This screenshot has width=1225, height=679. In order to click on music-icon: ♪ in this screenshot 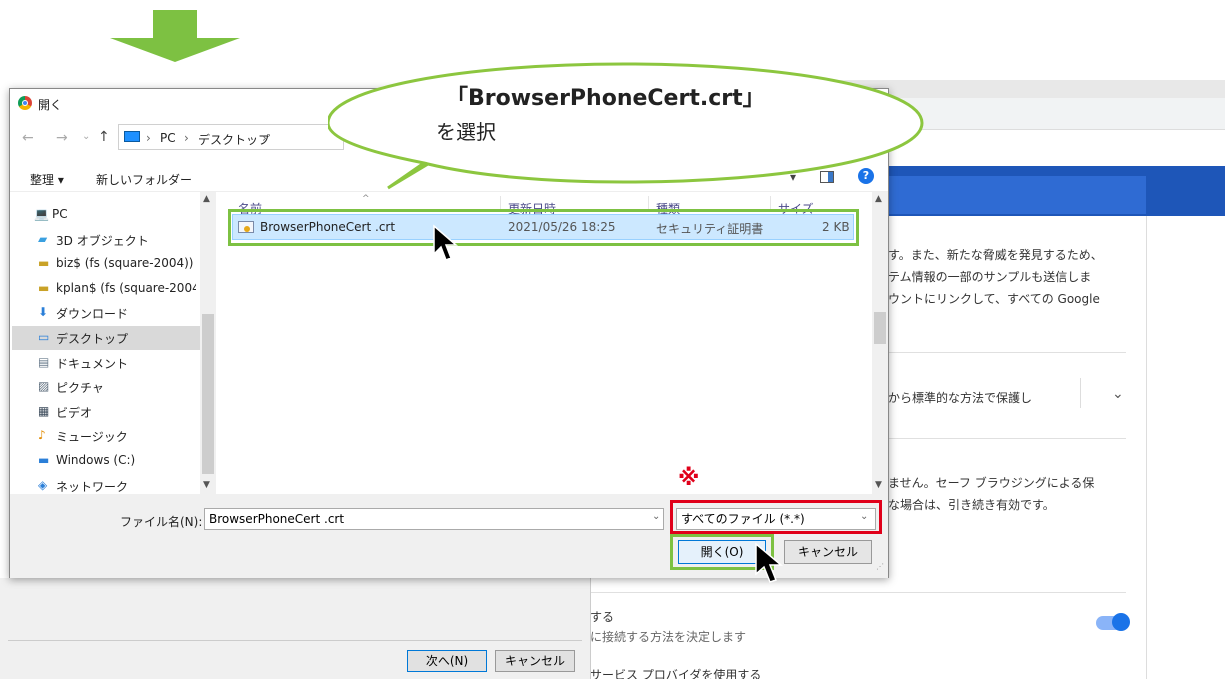, I will do `click(42, 435)`.